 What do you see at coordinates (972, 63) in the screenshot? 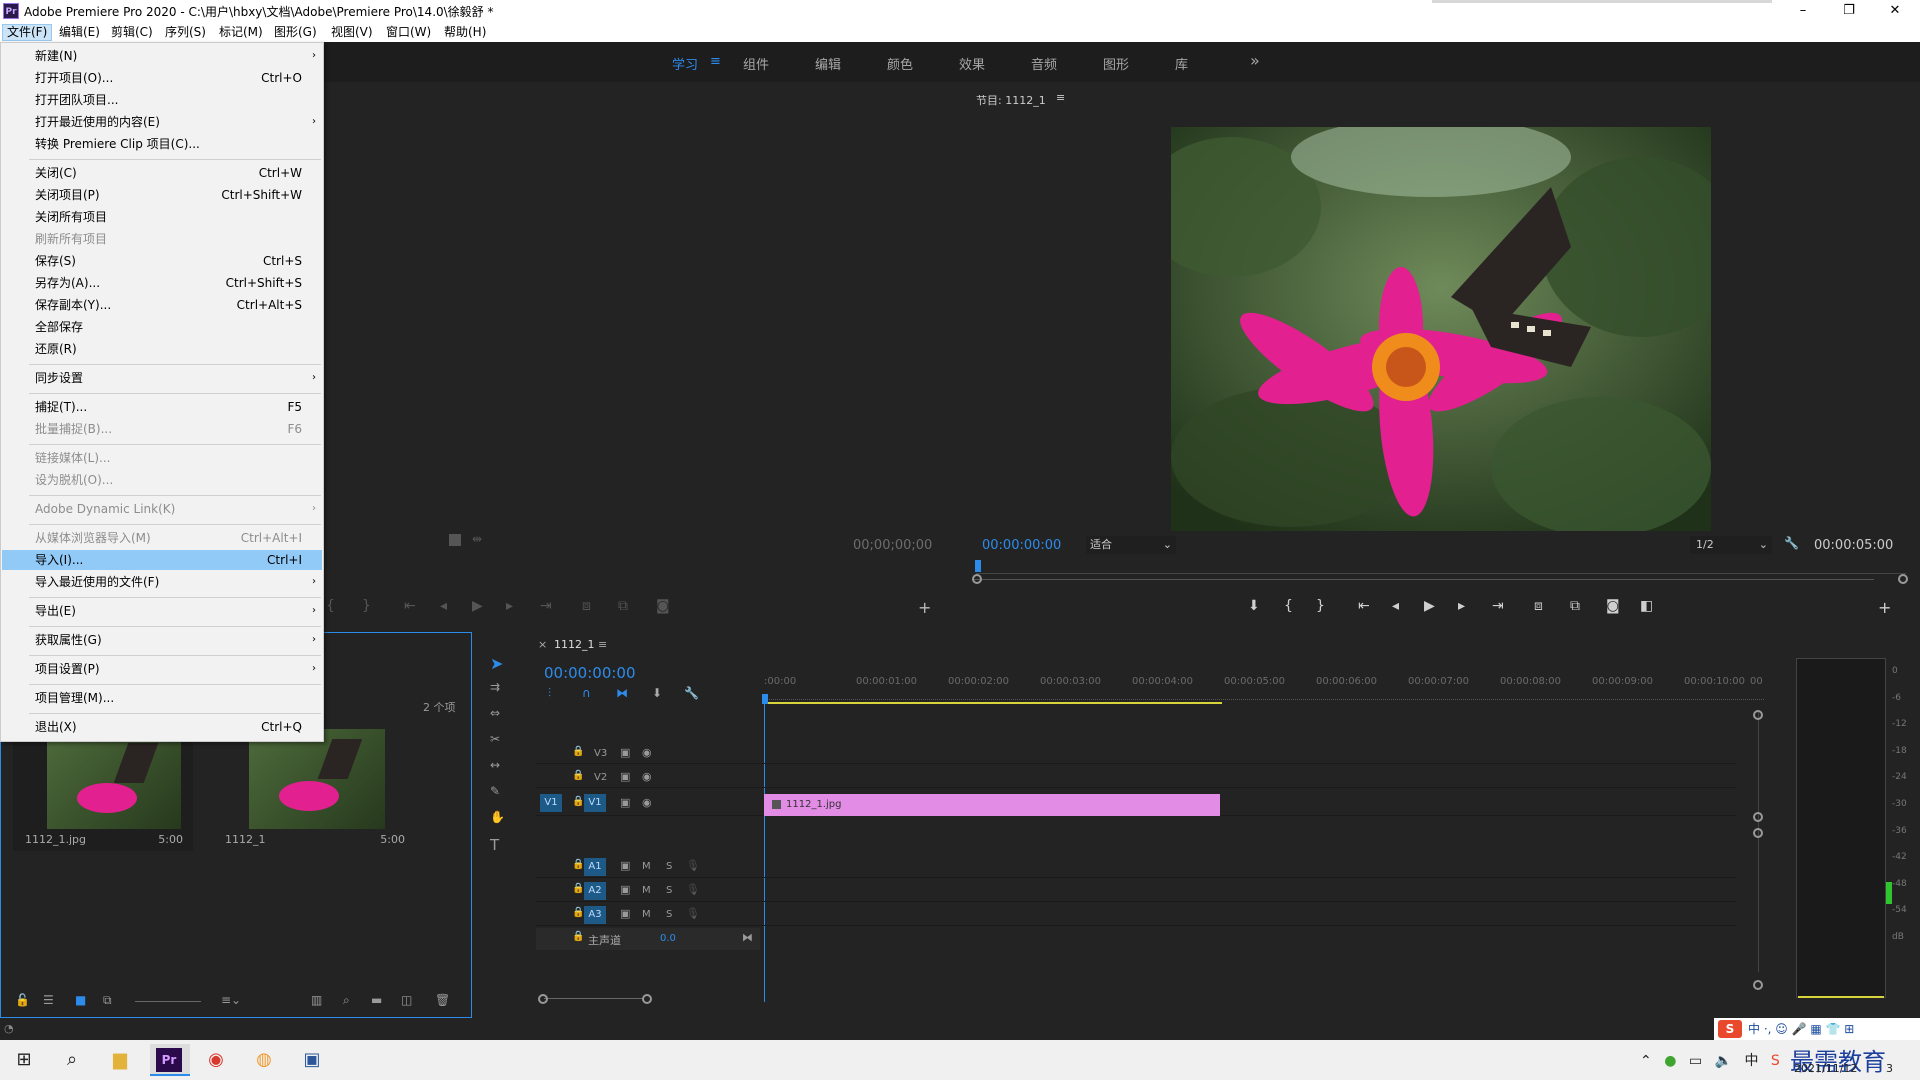
I see `workspace-effects: 效果` at bounding box center [972, 63].